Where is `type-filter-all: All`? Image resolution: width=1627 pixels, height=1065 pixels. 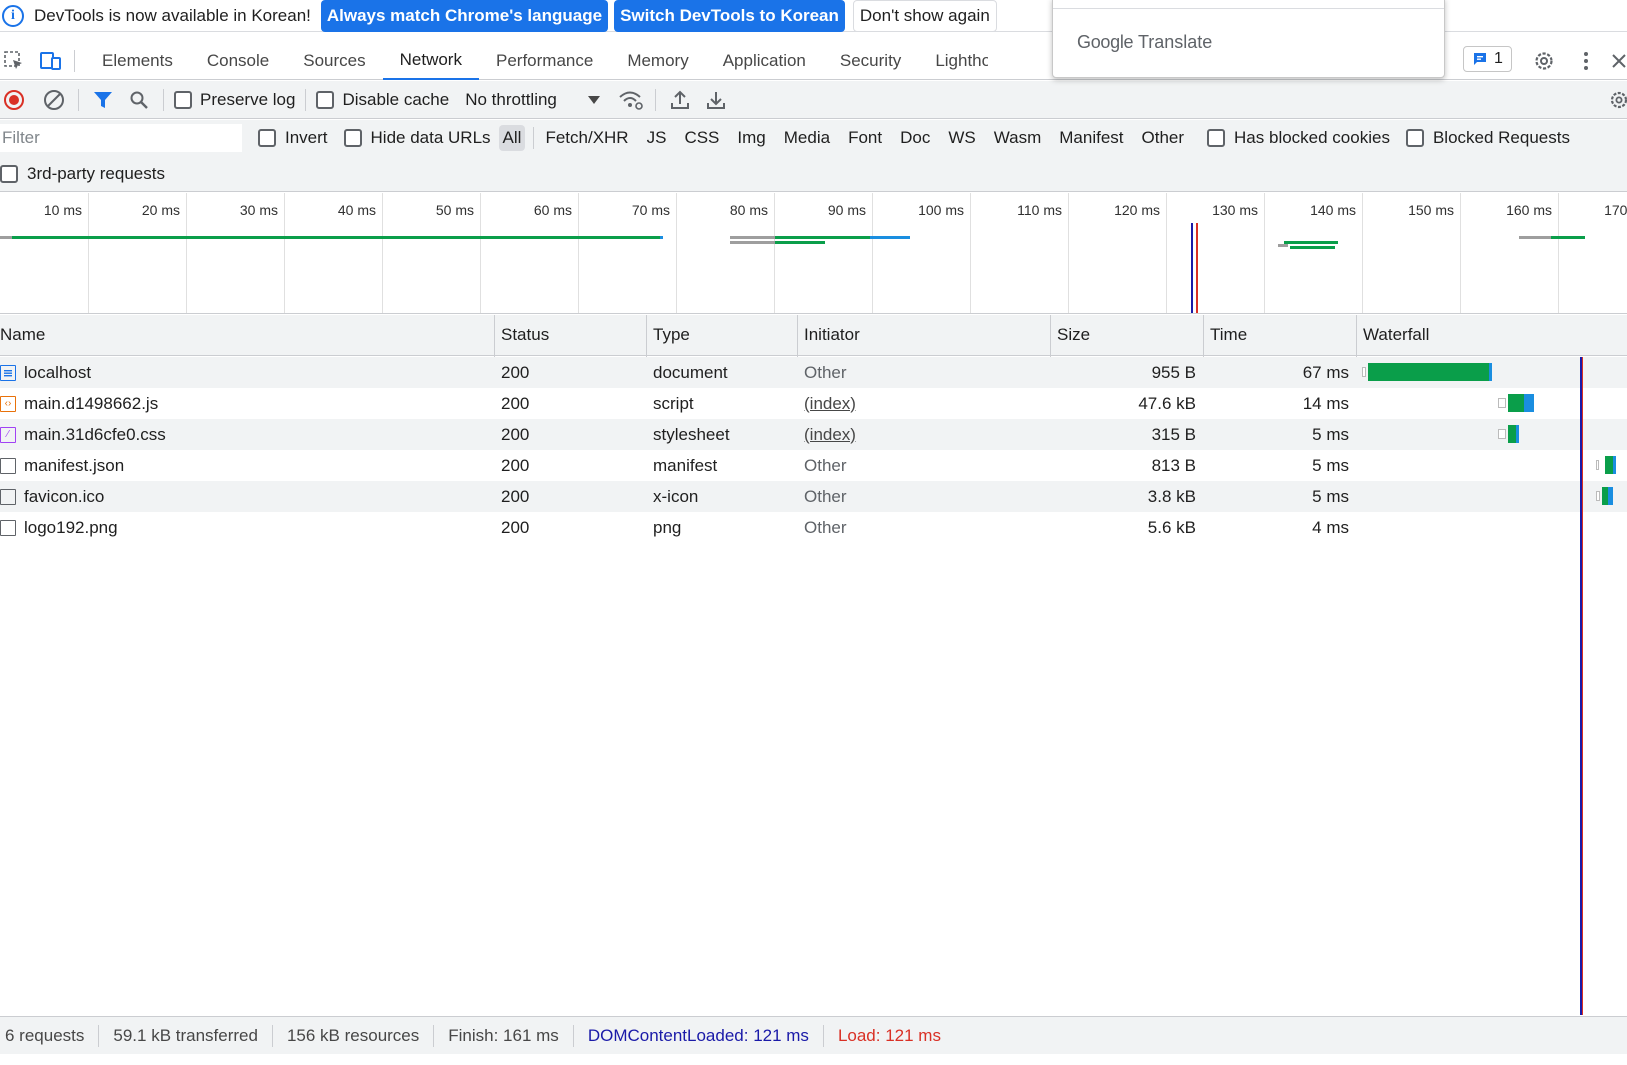
type-filter-all: All is located at coordinates (512, 138).